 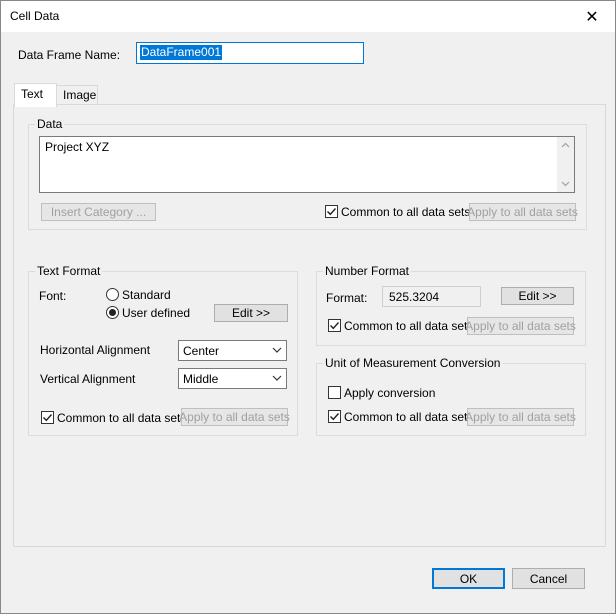 I want to click on number-format-edit-button: Edit >>, so click(x=537, y=296).